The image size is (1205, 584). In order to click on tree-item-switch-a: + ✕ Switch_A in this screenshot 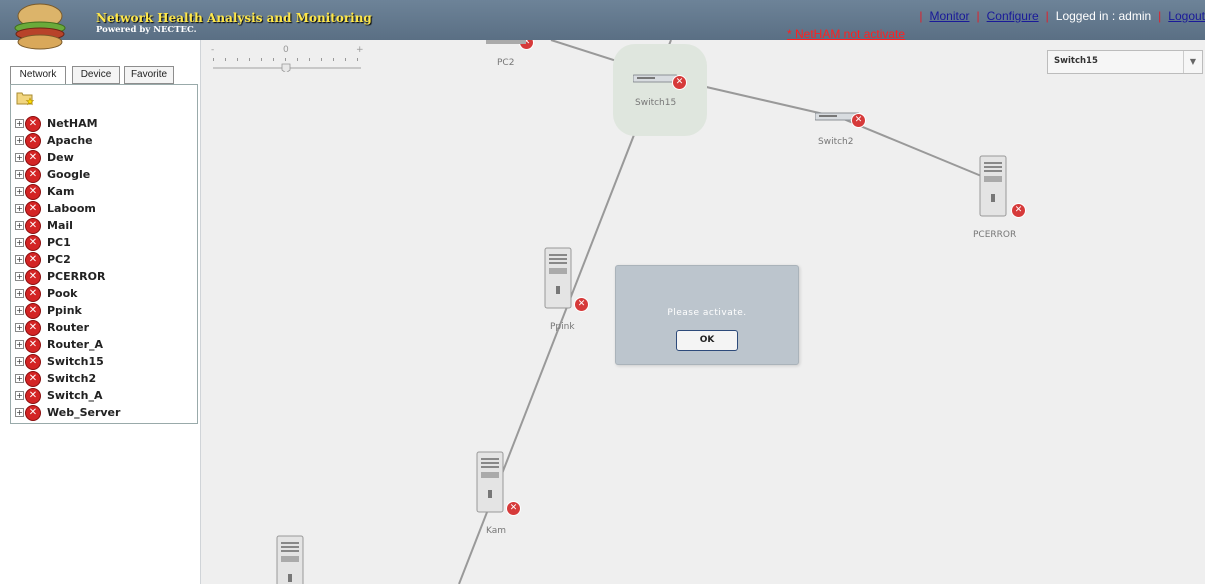, I will do `click(58, 395)`.